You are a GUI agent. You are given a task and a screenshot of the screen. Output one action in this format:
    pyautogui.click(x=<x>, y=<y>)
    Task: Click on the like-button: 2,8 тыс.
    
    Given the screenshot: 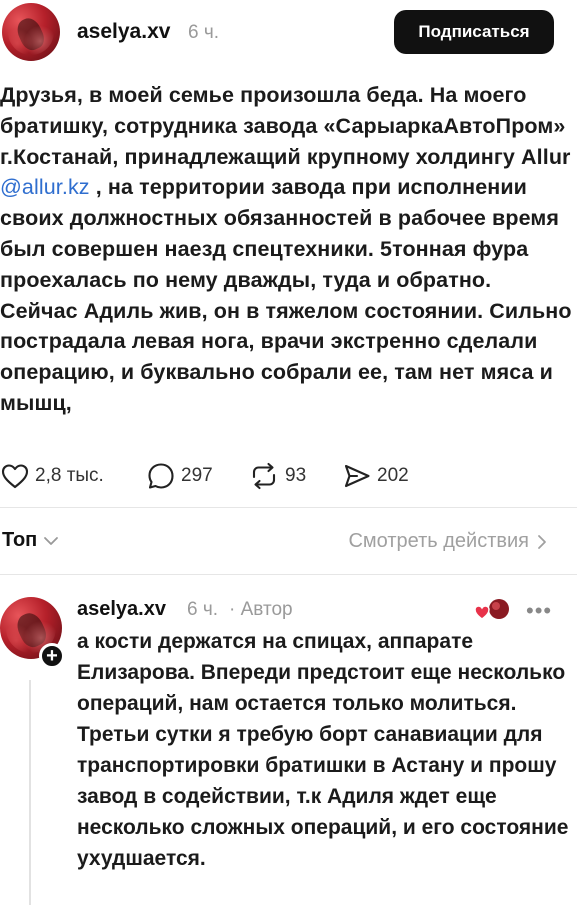 What is the action you would take?
    pyautogui.click(x=52, y=476)
    